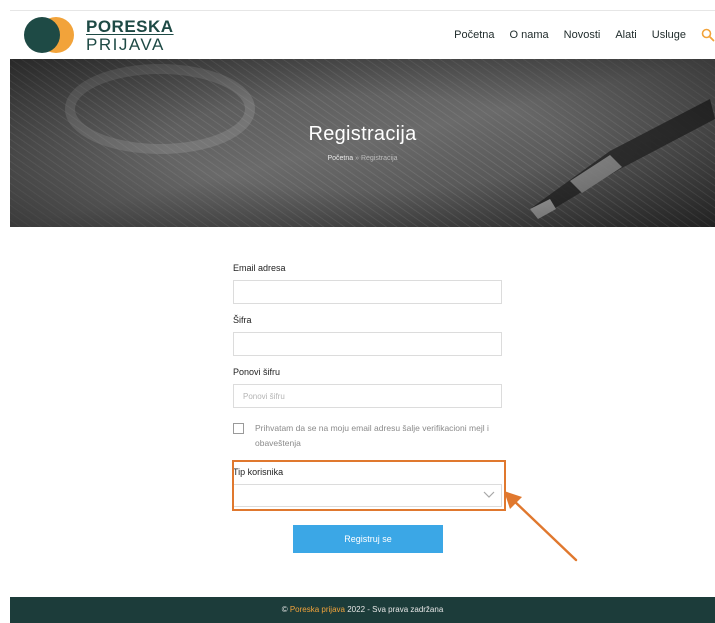 This screenshot has height=623, width=715. Describe the element at coordinates (259, 268) in the screenshot. I see `email-label: Email adresa` at that location.